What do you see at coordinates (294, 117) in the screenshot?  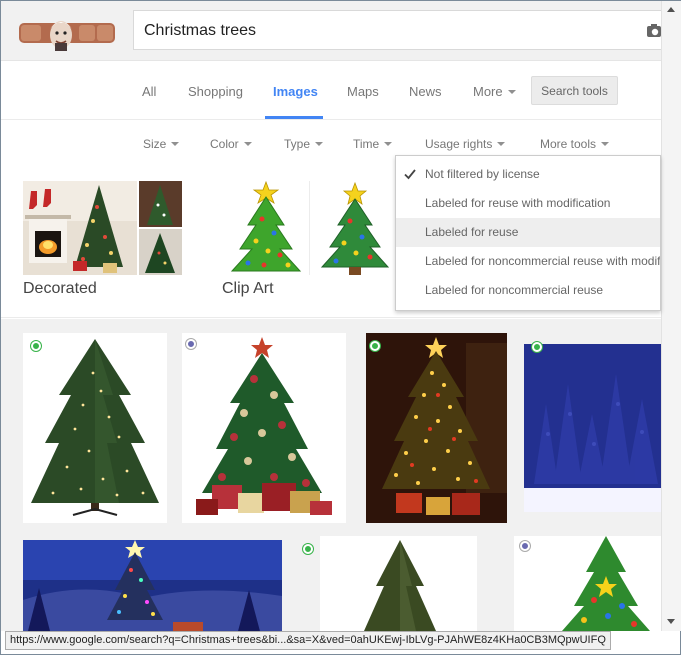 I see `active-tab-underline` at bounding box center [294, 117].